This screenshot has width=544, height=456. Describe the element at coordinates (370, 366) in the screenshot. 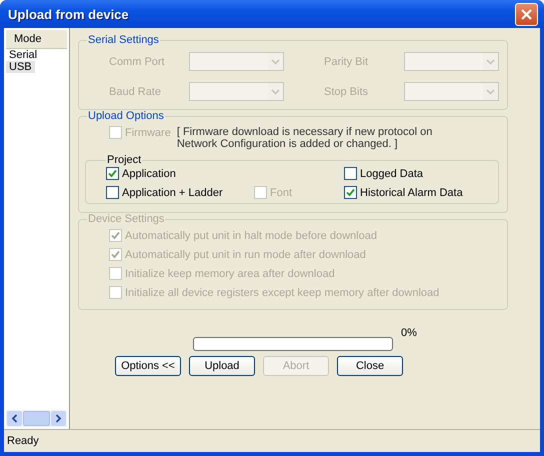

I see `dialog-button: Close` at that location.